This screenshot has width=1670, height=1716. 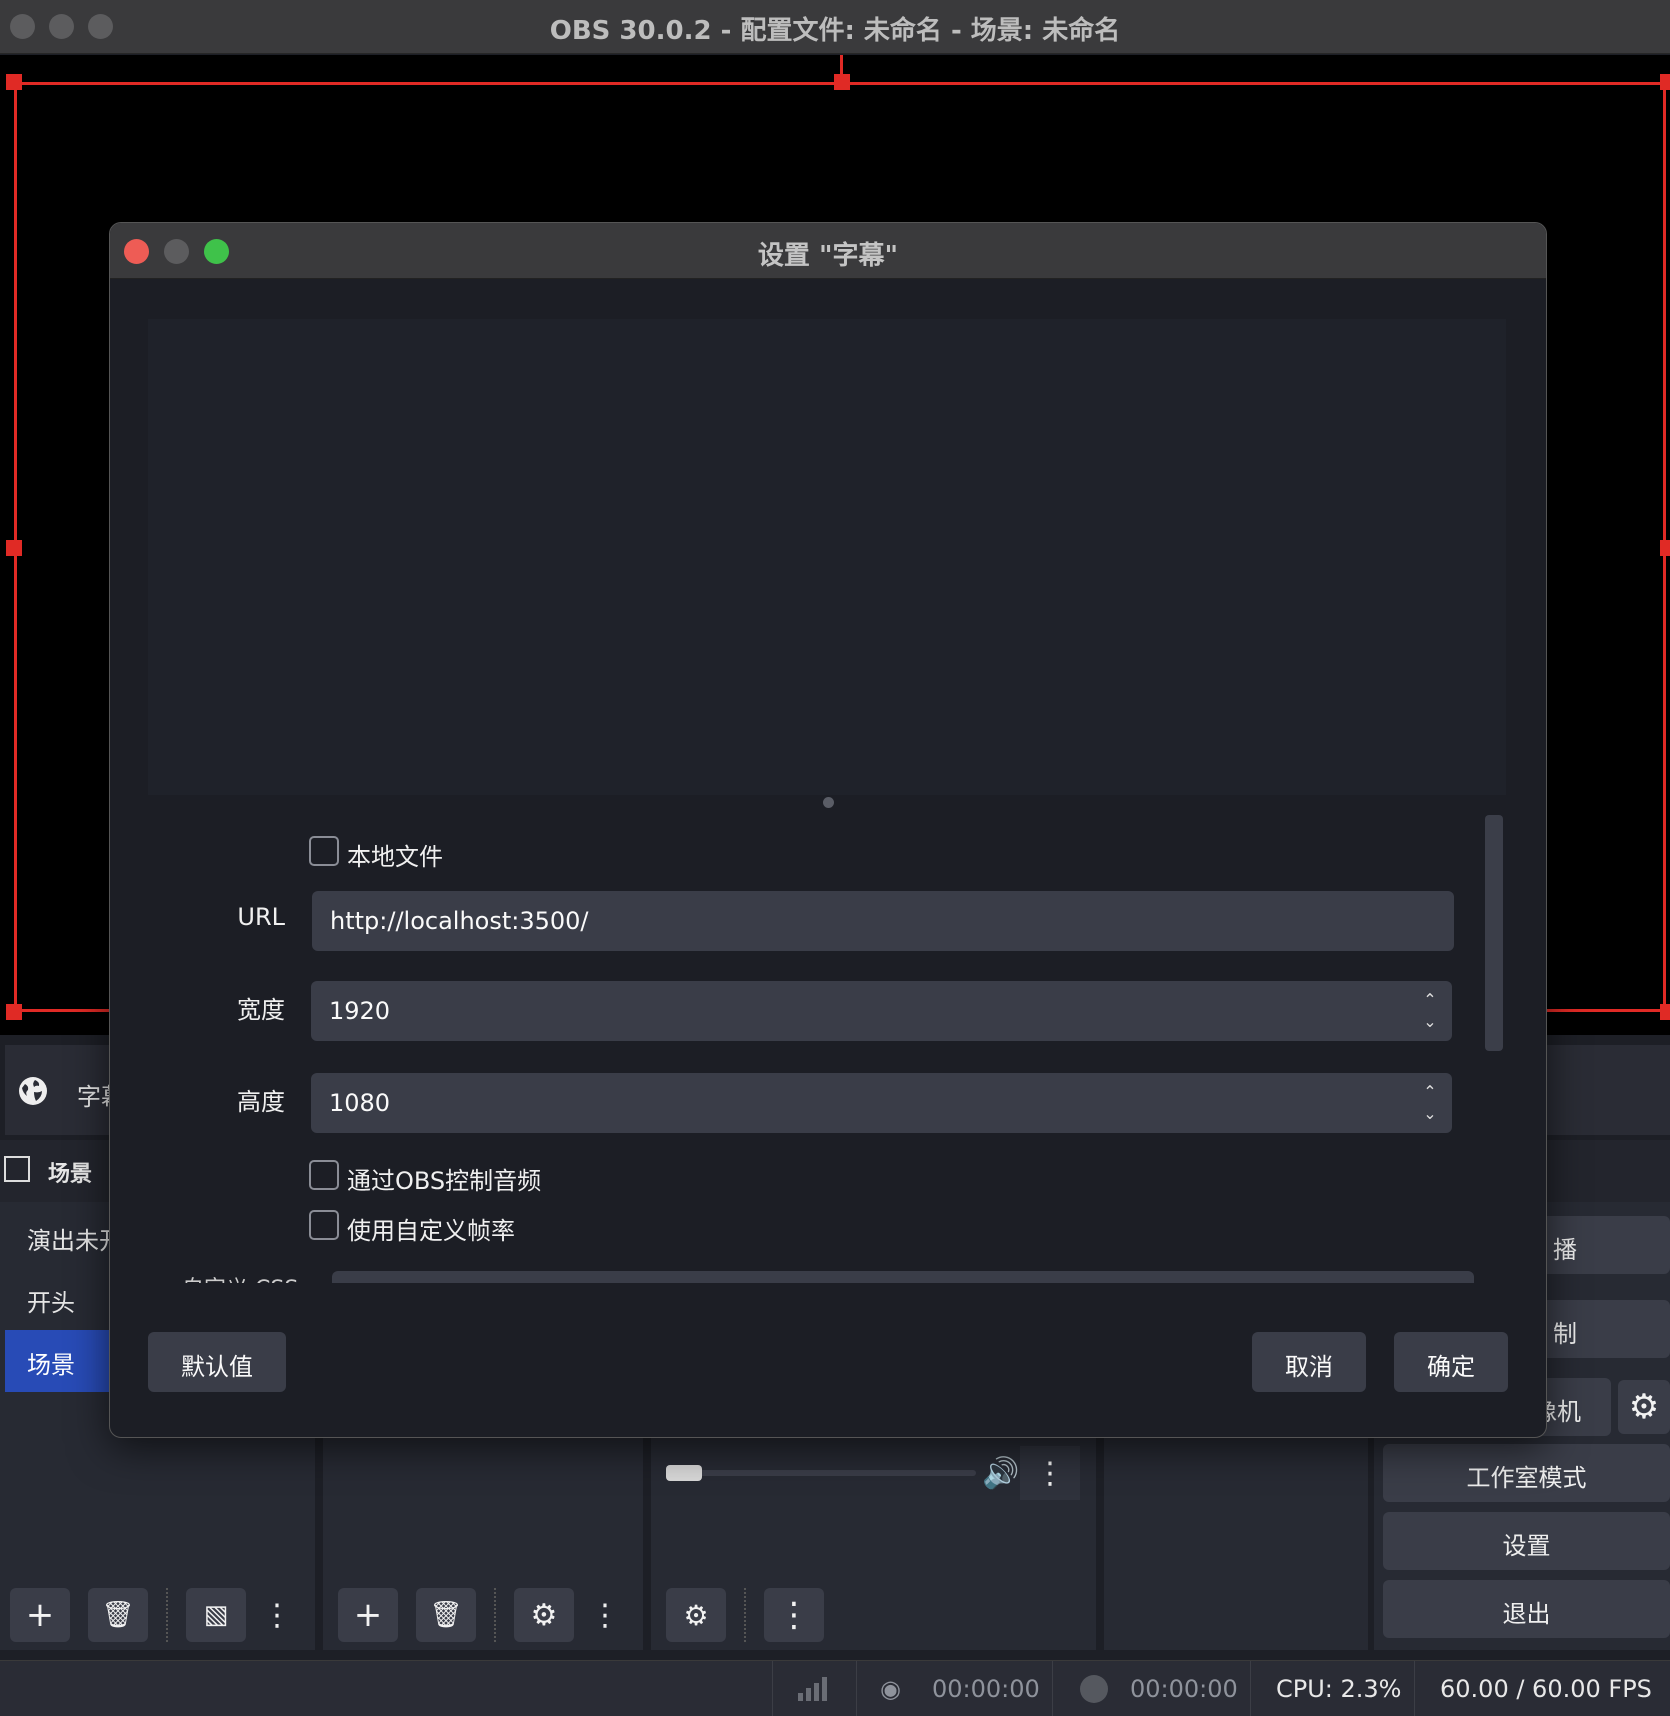 I want to click on custom-css-textarea, so click(x=903, y=1277).